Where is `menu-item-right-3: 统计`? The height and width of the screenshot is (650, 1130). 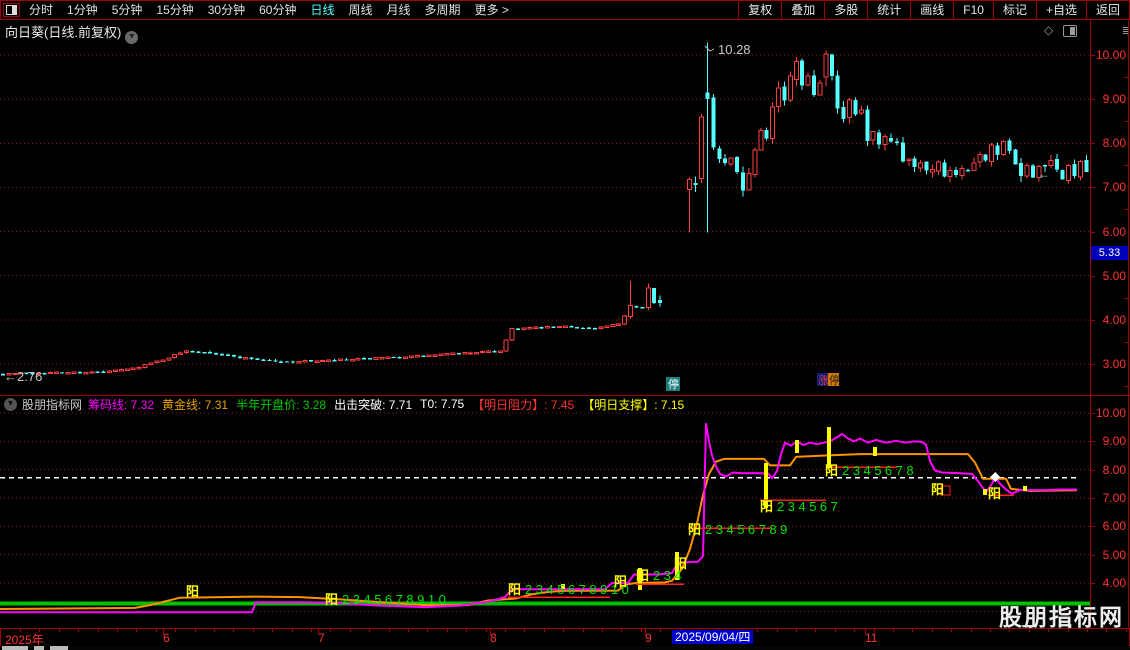 menu-item-right-3: 统计 is located at coordinates (888, 10).